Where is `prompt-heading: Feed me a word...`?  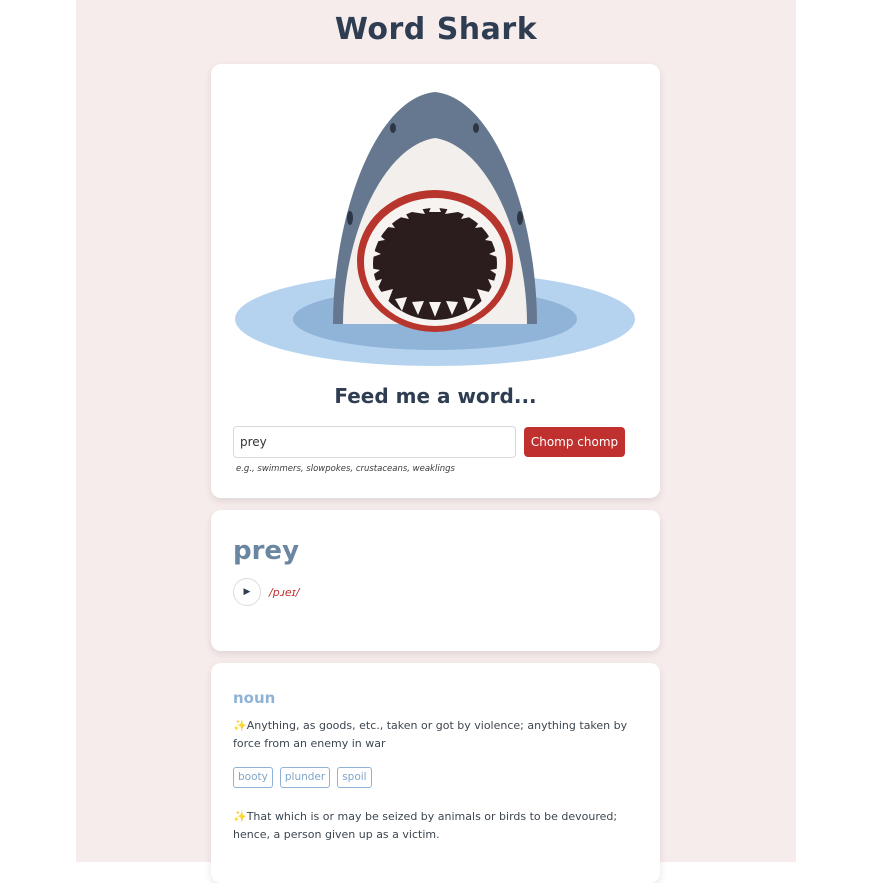
prompt-heading: Feed me a word... is located at coordinates (435, 396).